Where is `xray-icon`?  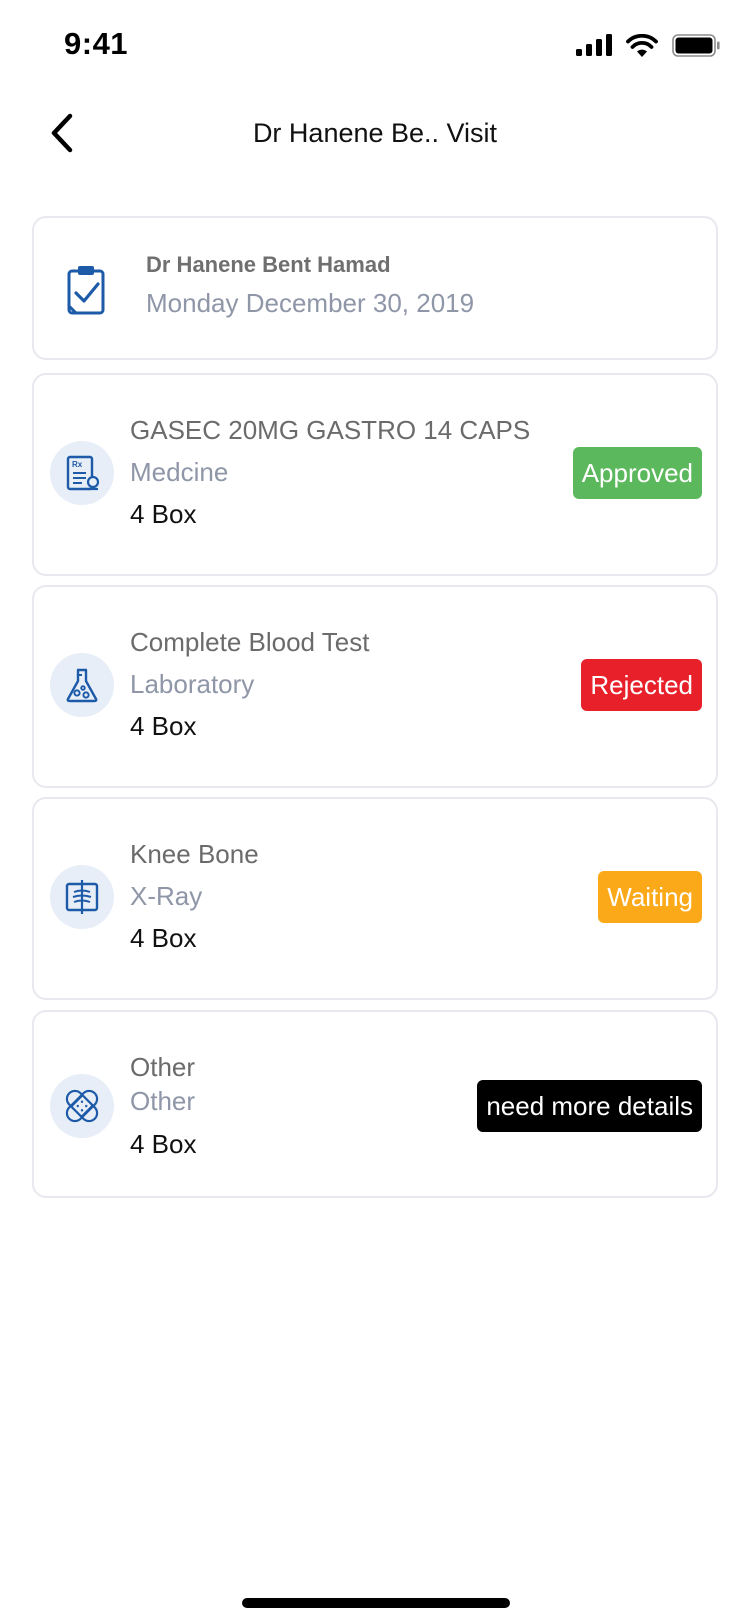
xray-icon is located at coordinates (82, 897).